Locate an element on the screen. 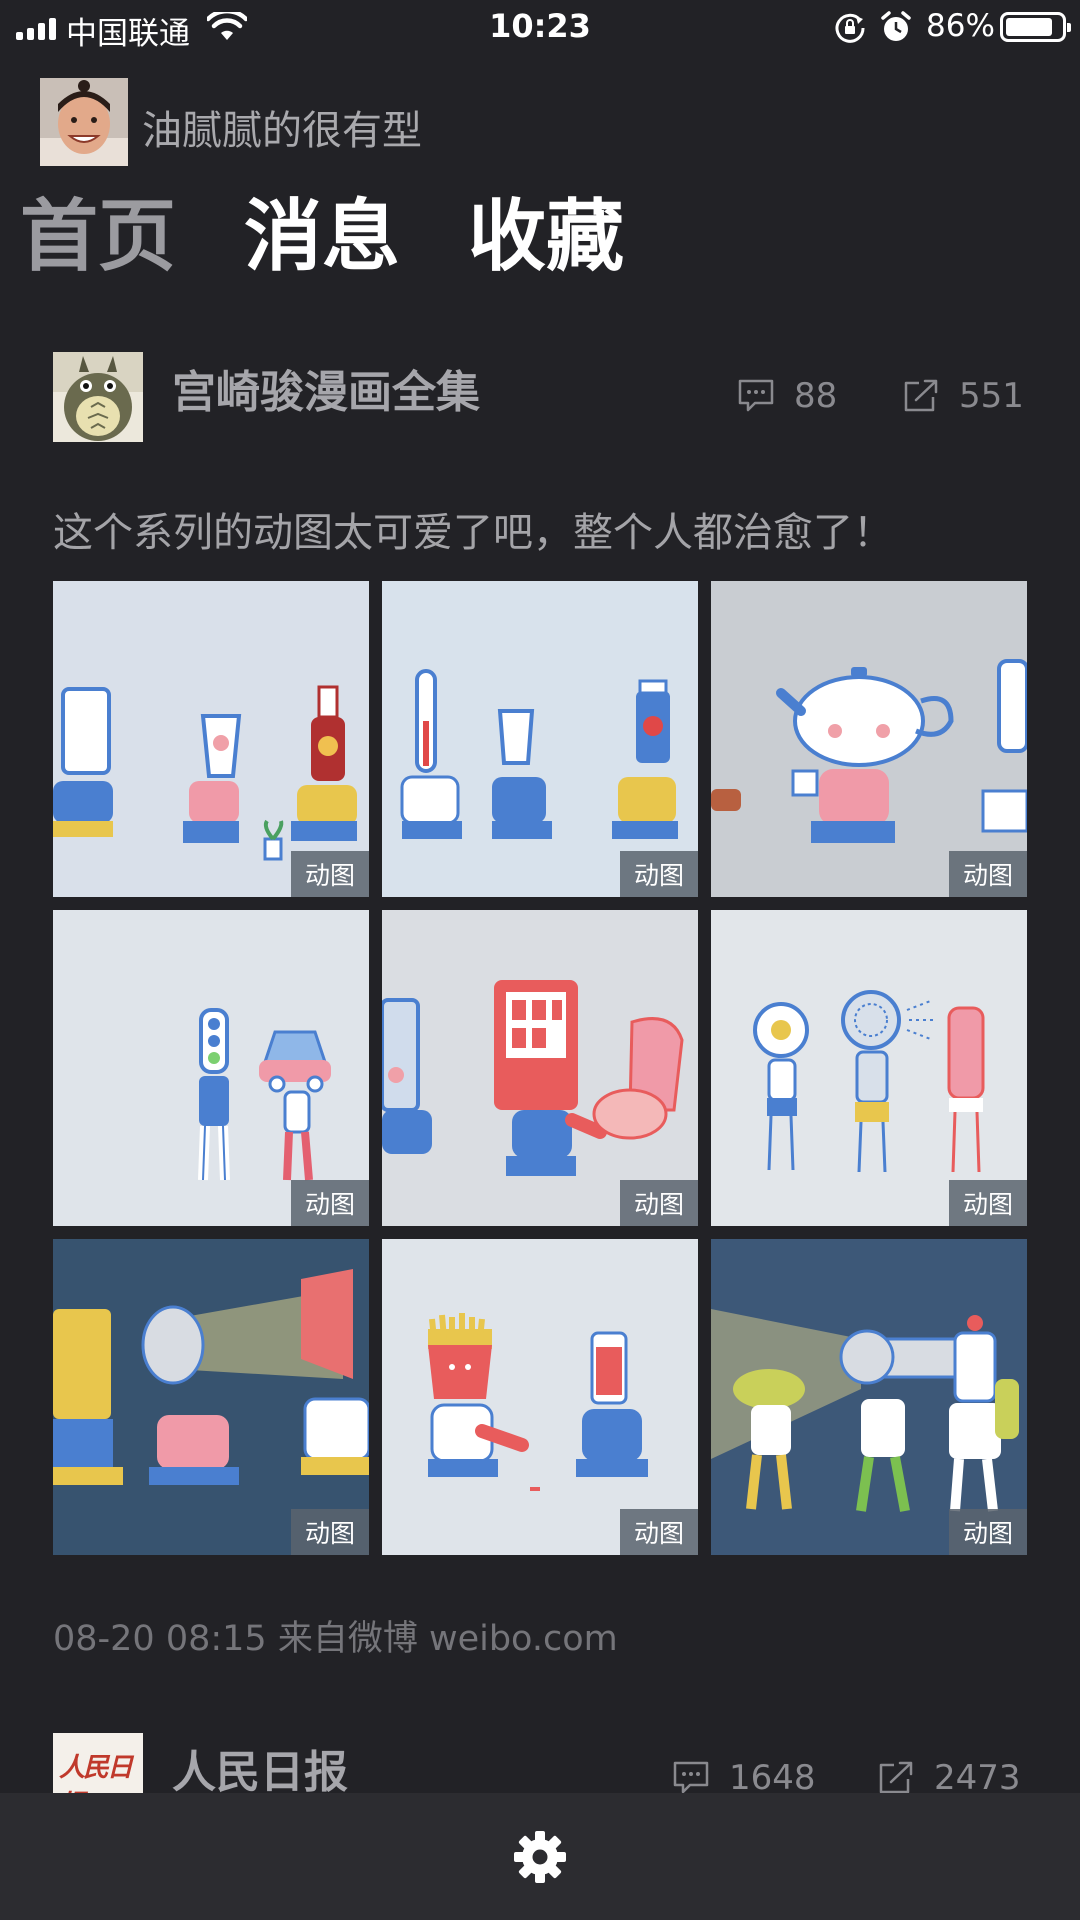 This screenshot has width=1080, height=1920. alarm-icon is located at coordinates (896, 26).